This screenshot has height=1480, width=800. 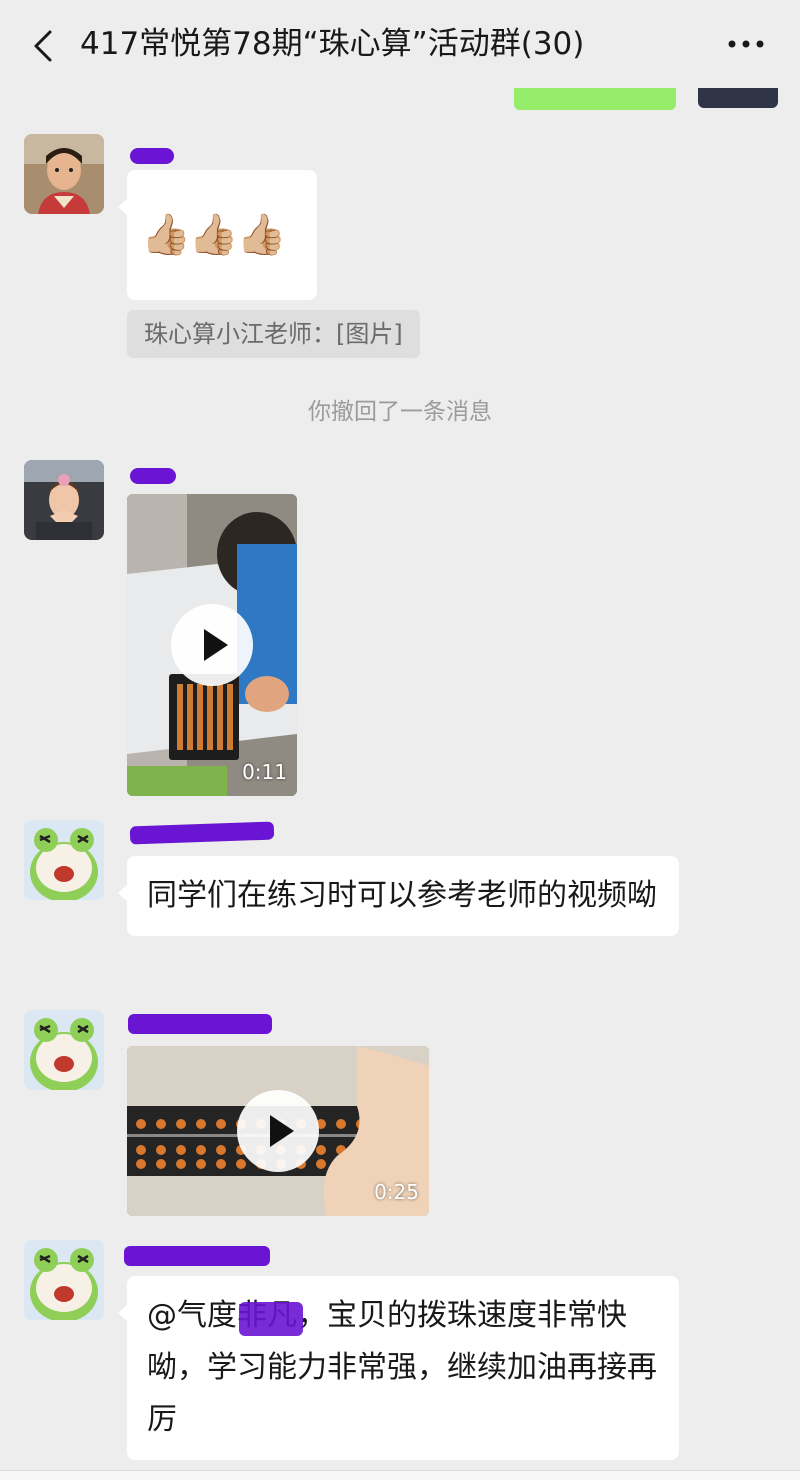 What do you see at coordinates (332, 44) in the screenshot?
I see `chat-title: 417常悦第78期“珠心算”活动群(30)` at bounding box center [332, 44].